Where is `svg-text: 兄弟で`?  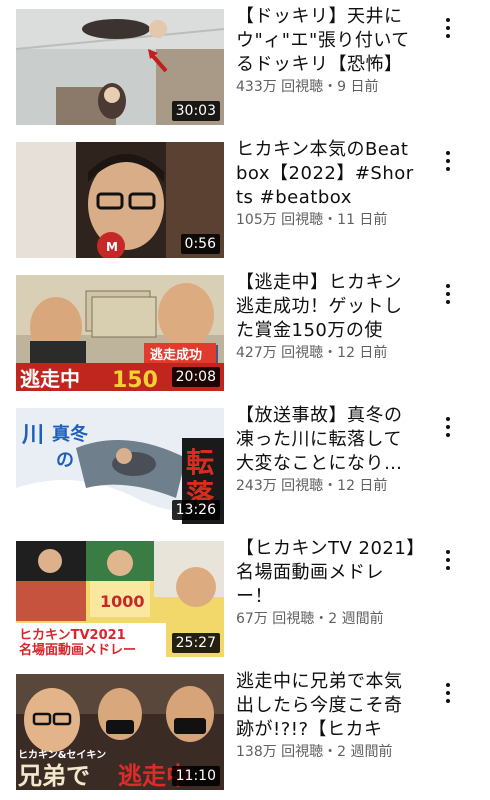
svg-text: 兄弟で is located at coordinates (53, 776).